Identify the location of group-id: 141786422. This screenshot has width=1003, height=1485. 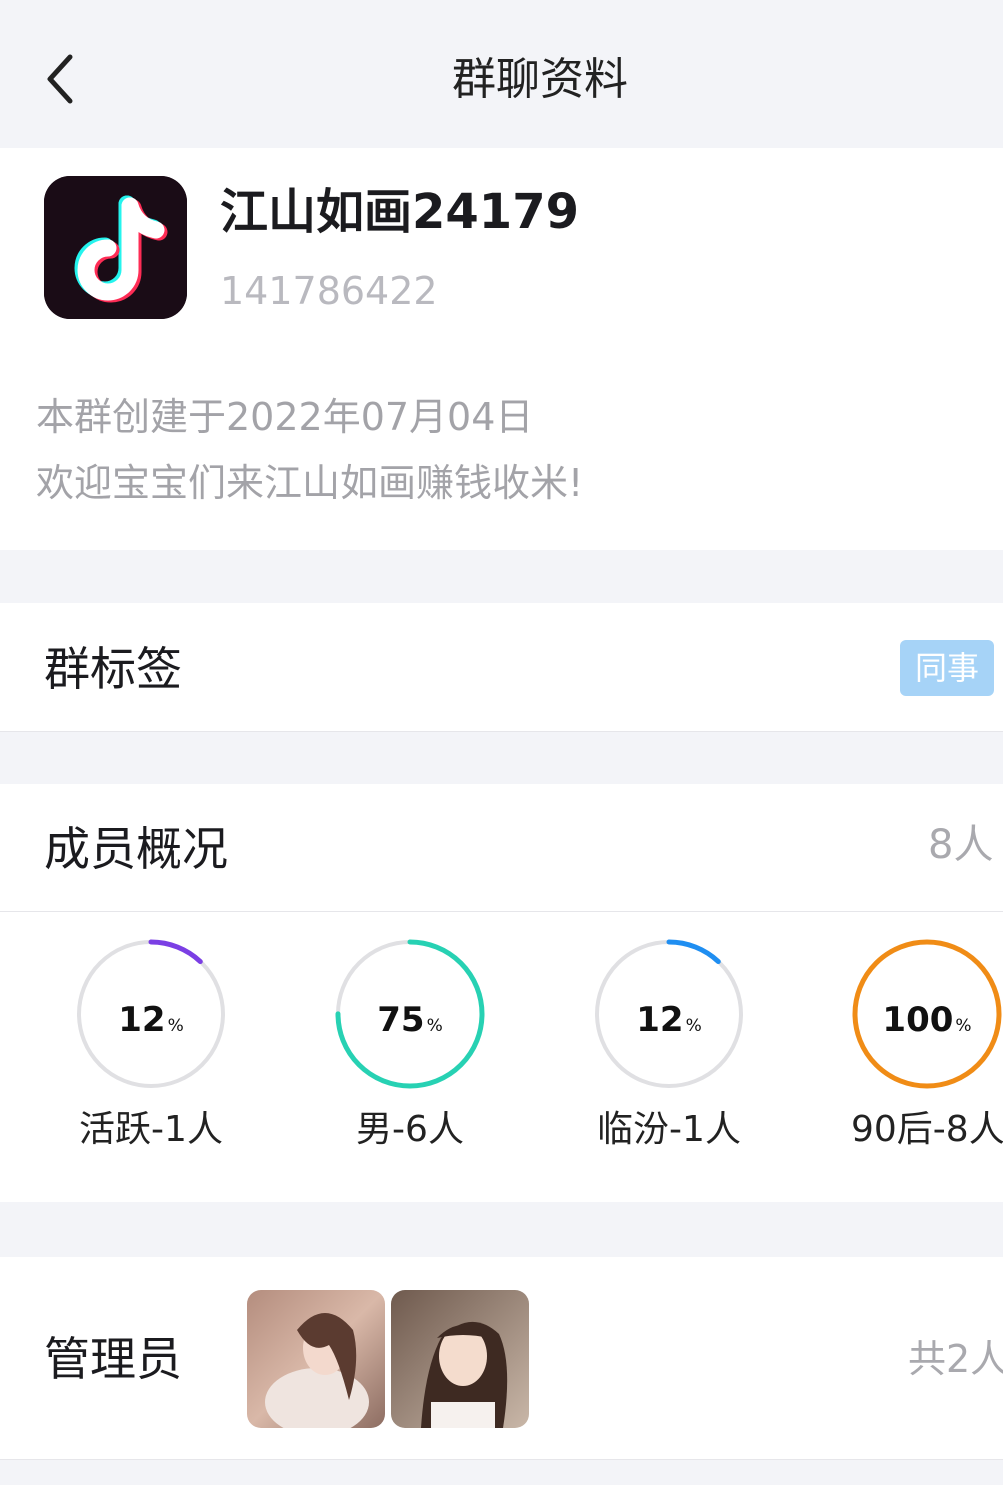
(329, 291).